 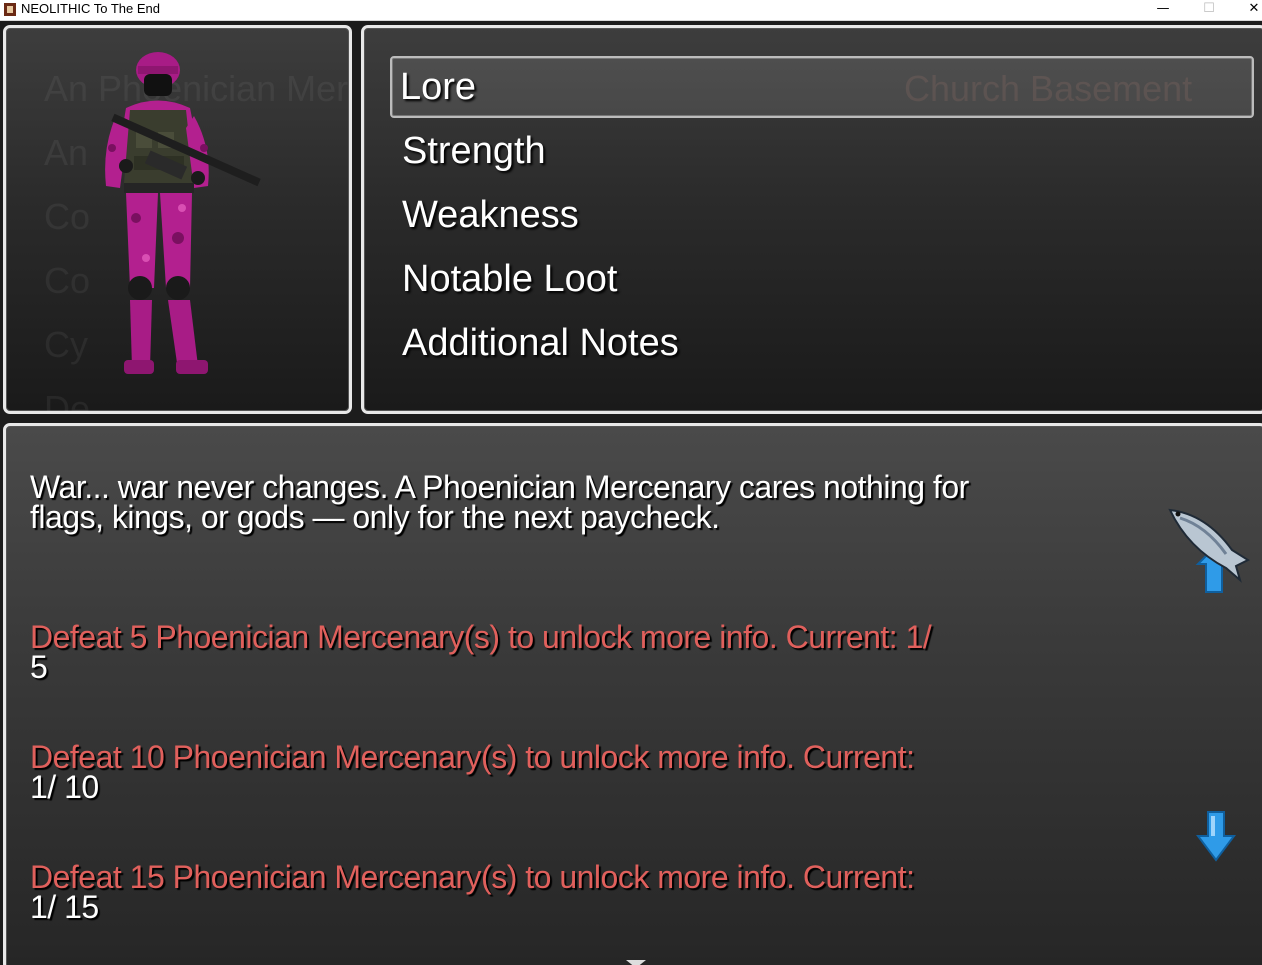 I want to click on menu-item-strength: Strength, so click(x=820, y=151).